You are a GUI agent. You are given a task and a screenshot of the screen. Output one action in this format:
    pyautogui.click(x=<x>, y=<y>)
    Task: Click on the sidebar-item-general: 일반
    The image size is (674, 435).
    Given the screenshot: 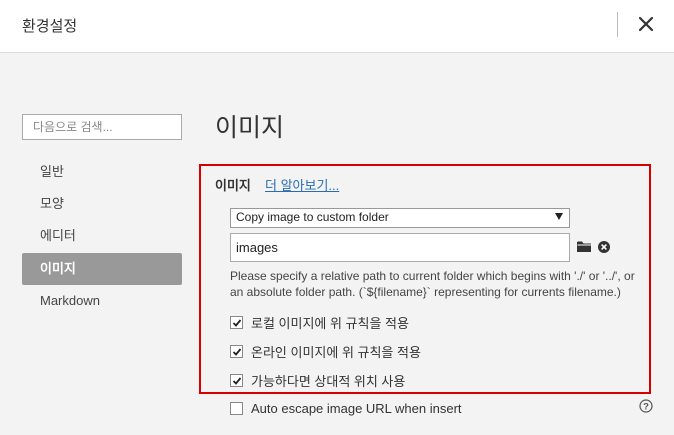 What is the action you would take?
    pyautogui.click(x=102, y=172)
    